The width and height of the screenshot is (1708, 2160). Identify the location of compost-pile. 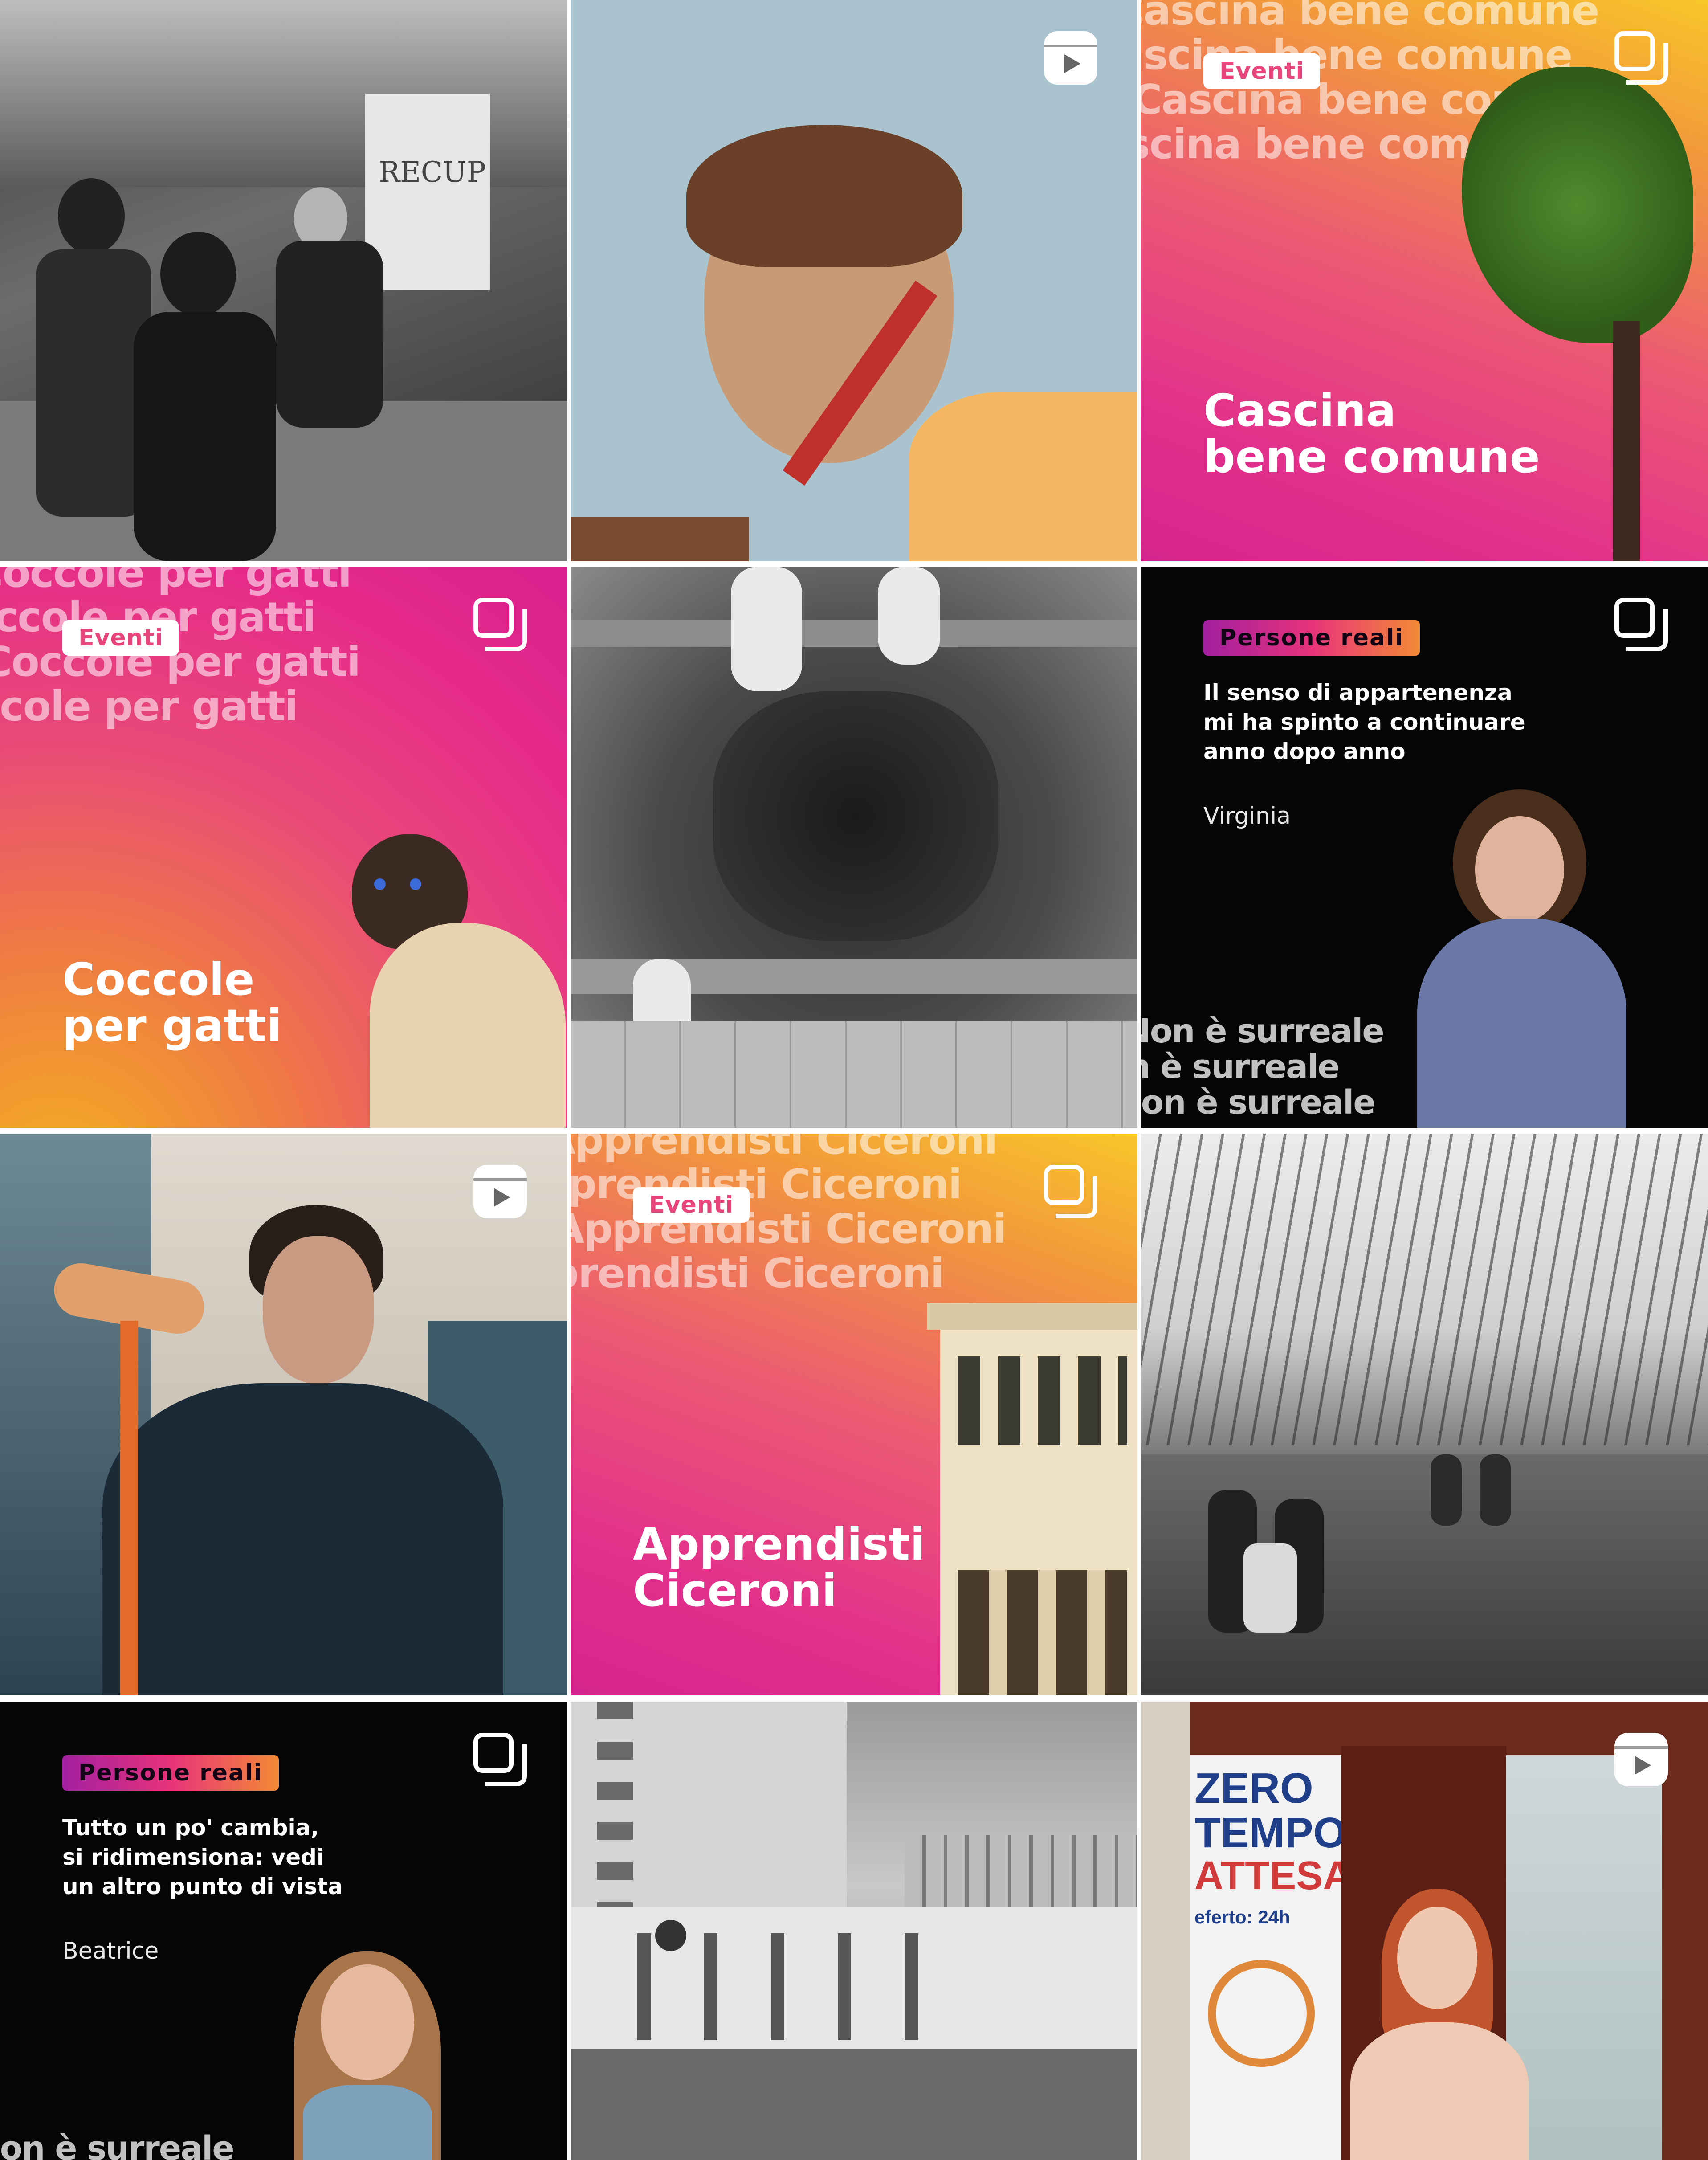
(855, 816).